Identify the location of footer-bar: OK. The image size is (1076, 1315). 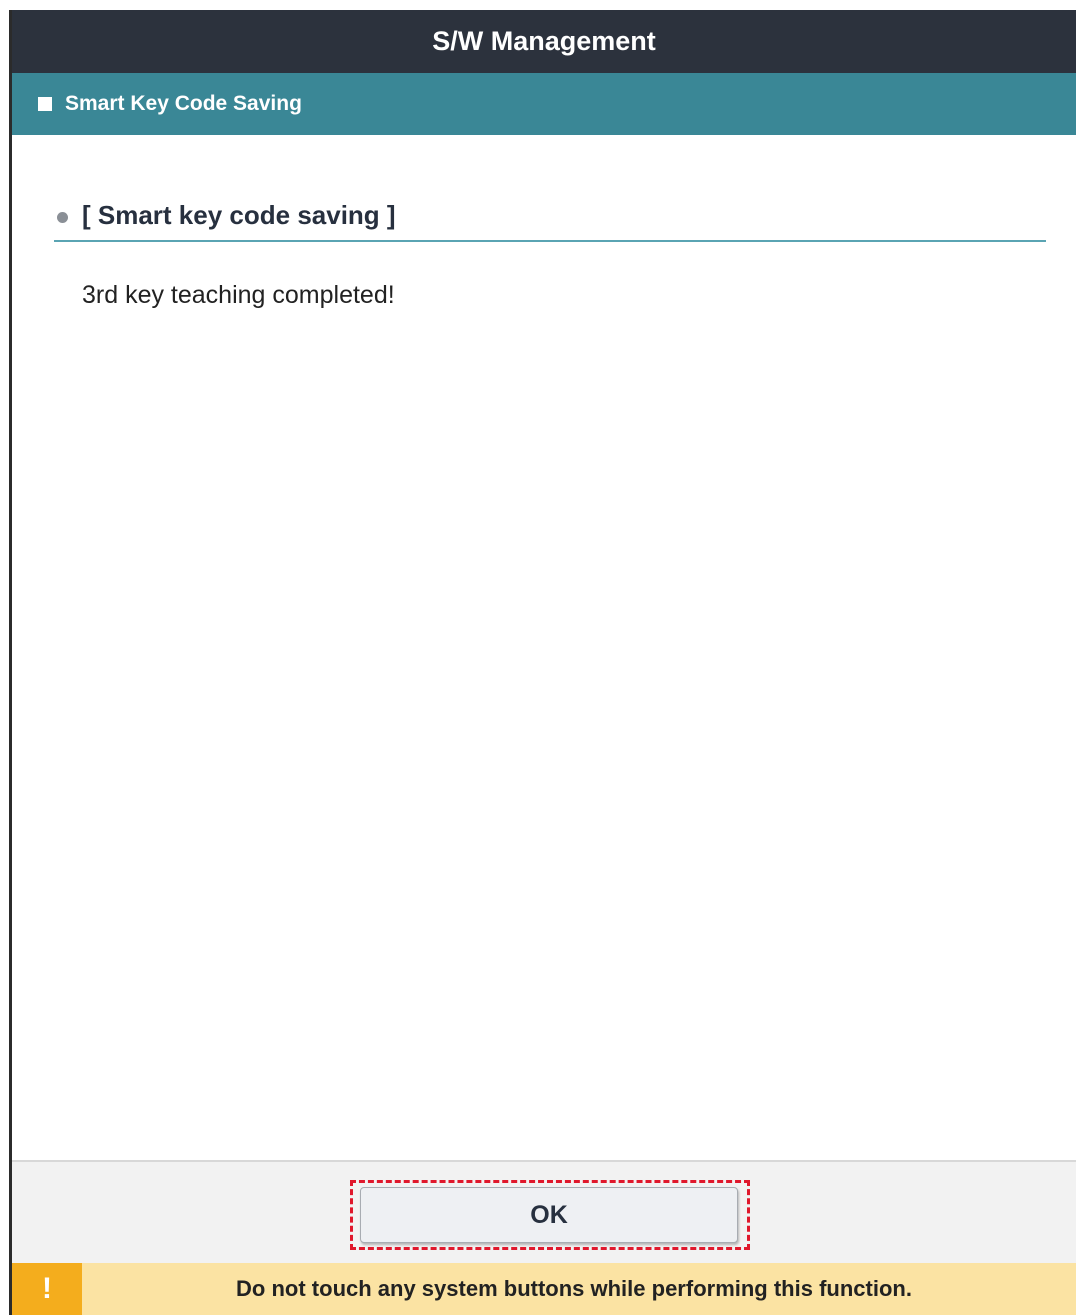
(544, 1212).